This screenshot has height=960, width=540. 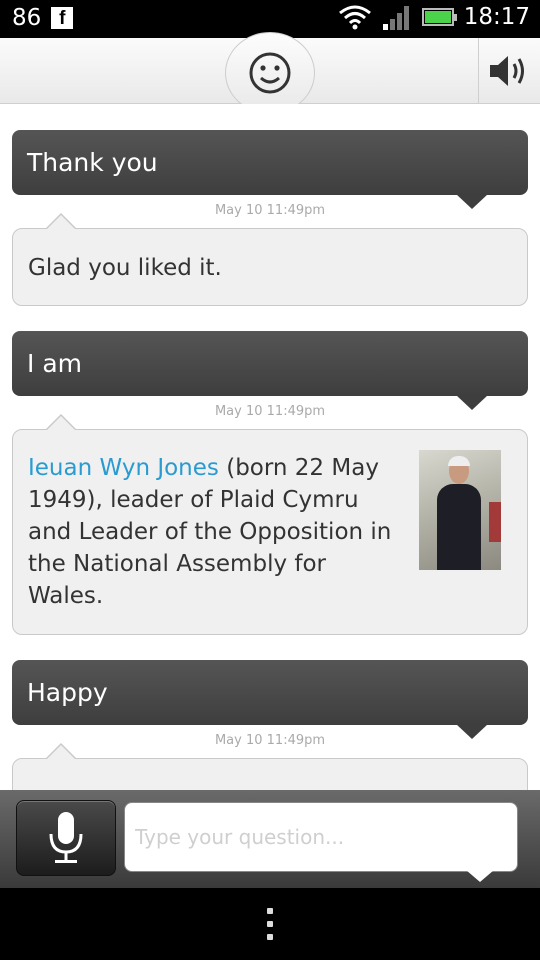 I want to click on bot-reply, so click(x=270, y=766).